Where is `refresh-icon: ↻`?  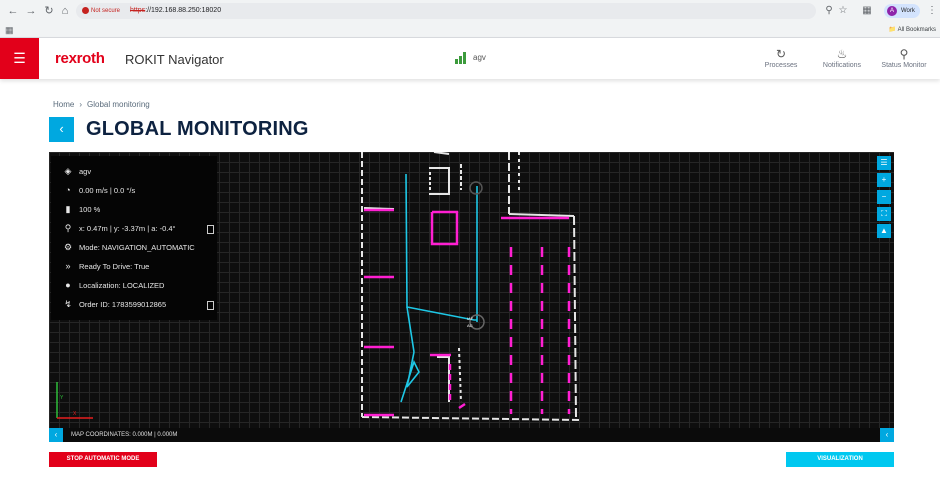 refresh-icon: ↻ is located at coordinates (781, 54).